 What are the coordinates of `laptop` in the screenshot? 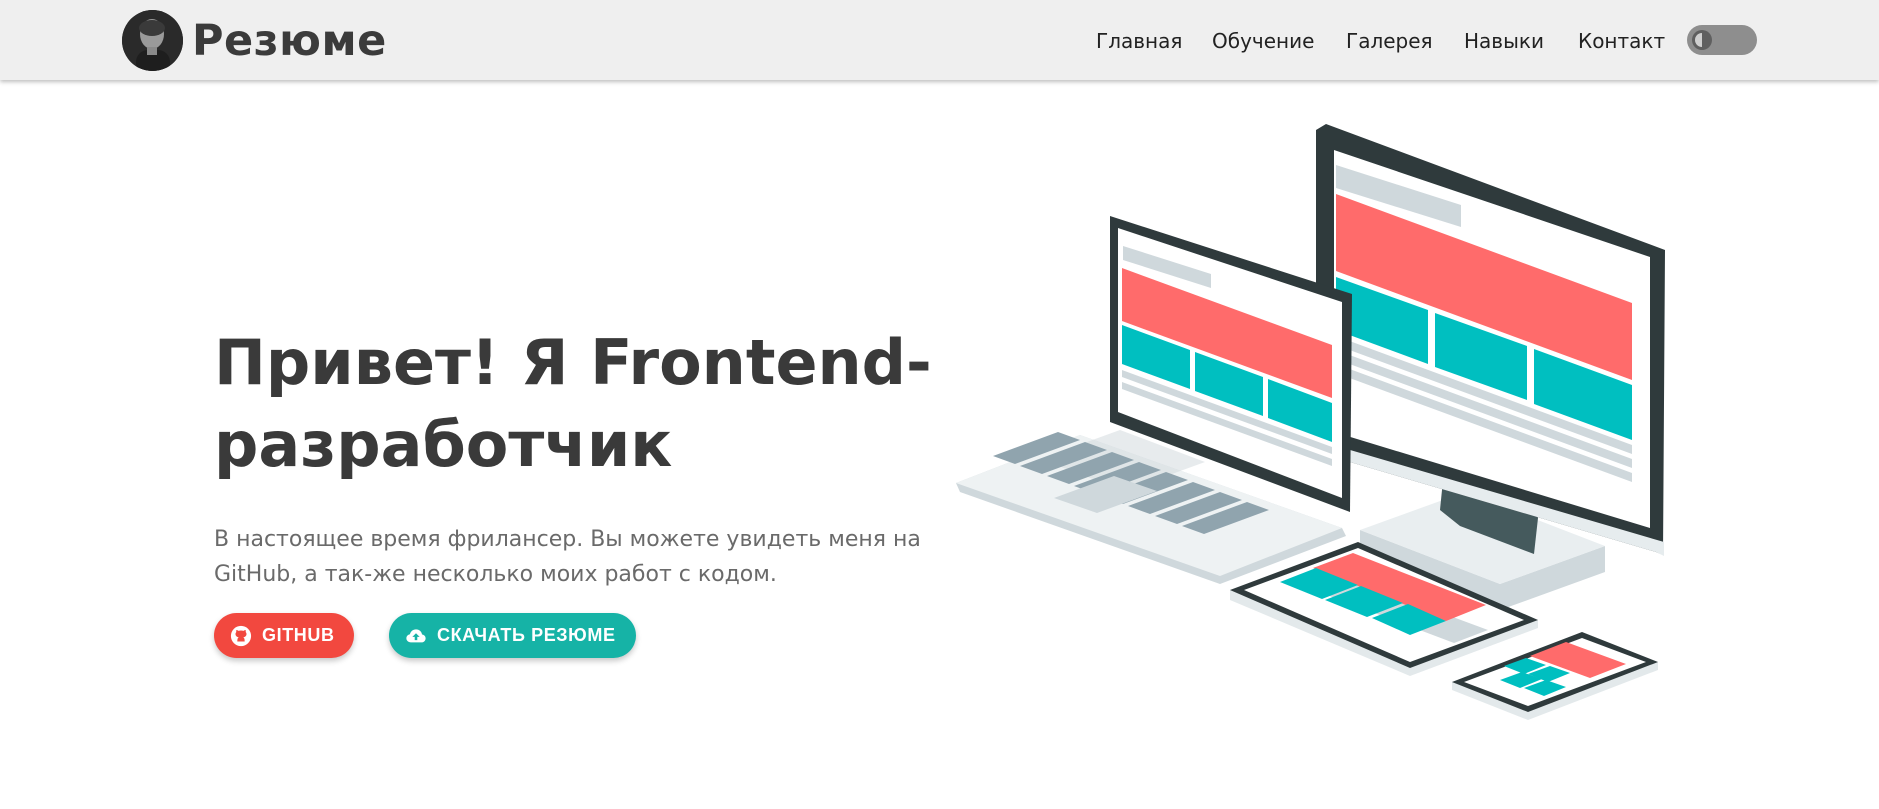 It's located at (1154, 400).